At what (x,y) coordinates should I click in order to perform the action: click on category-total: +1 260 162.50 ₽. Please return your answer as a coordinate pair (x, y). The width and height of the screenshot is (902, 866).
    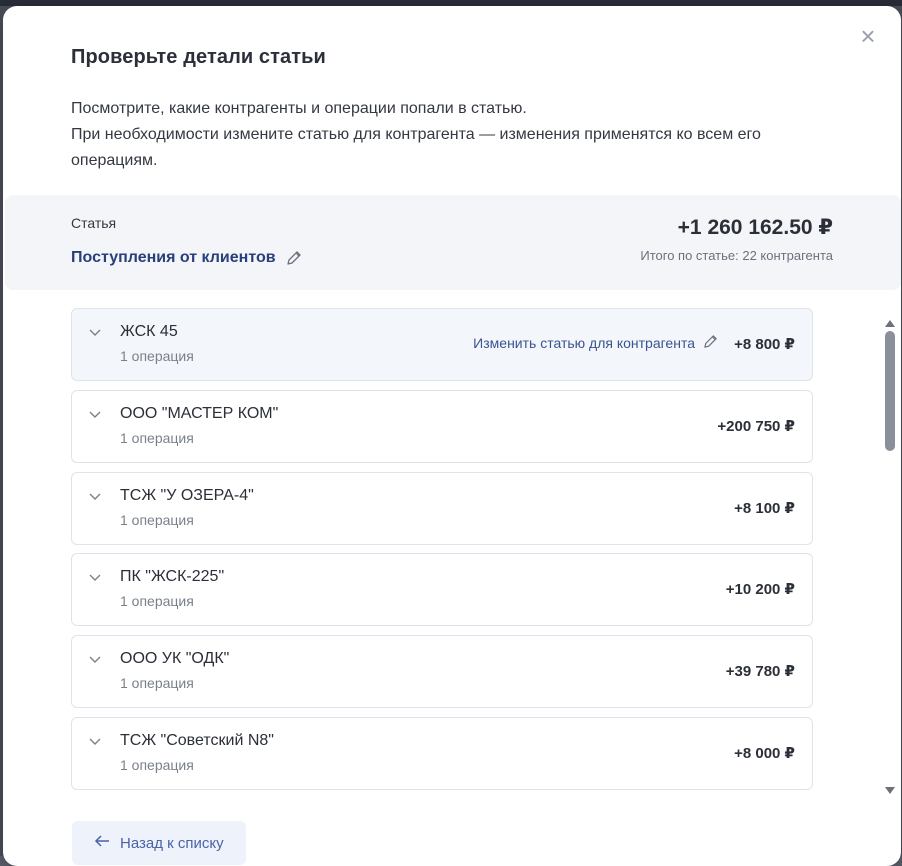
    Looking at the image, I should click on (755, 227).